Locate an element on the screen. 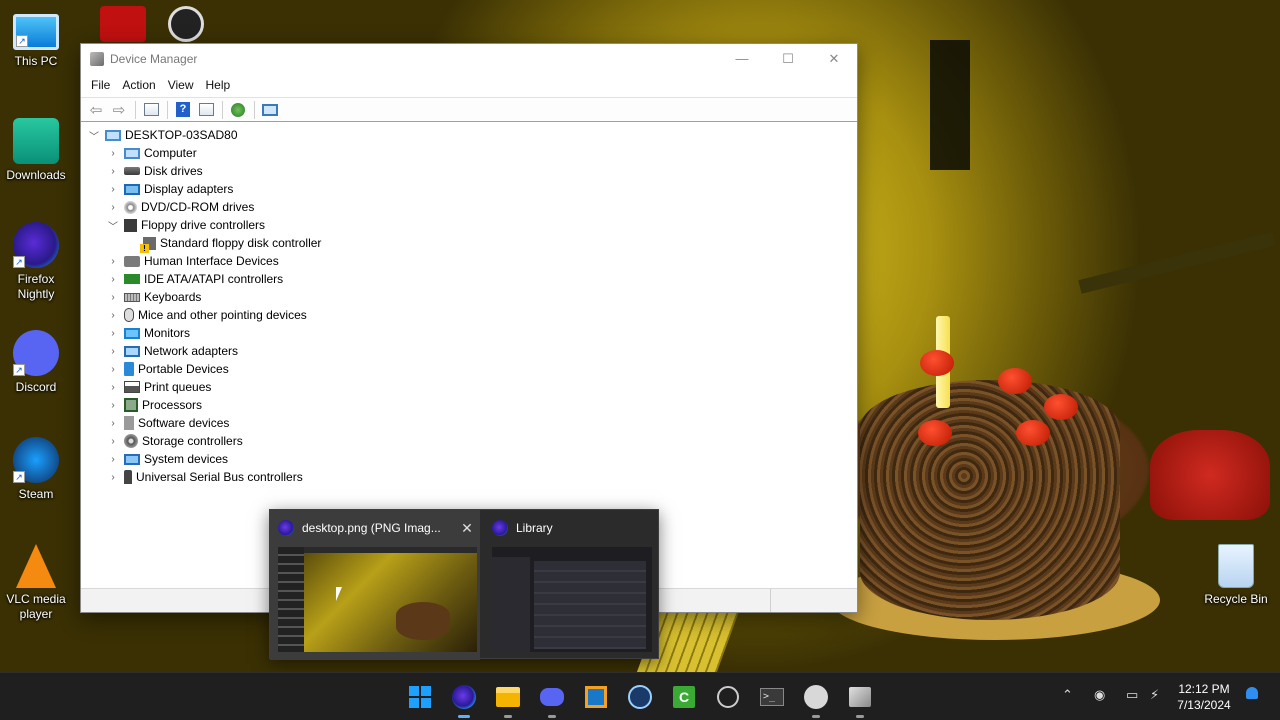 The image size is (1280, 720). taskbar-clock: 12:12 PM 7/13/2024 is located at coordinates (1204, 697).